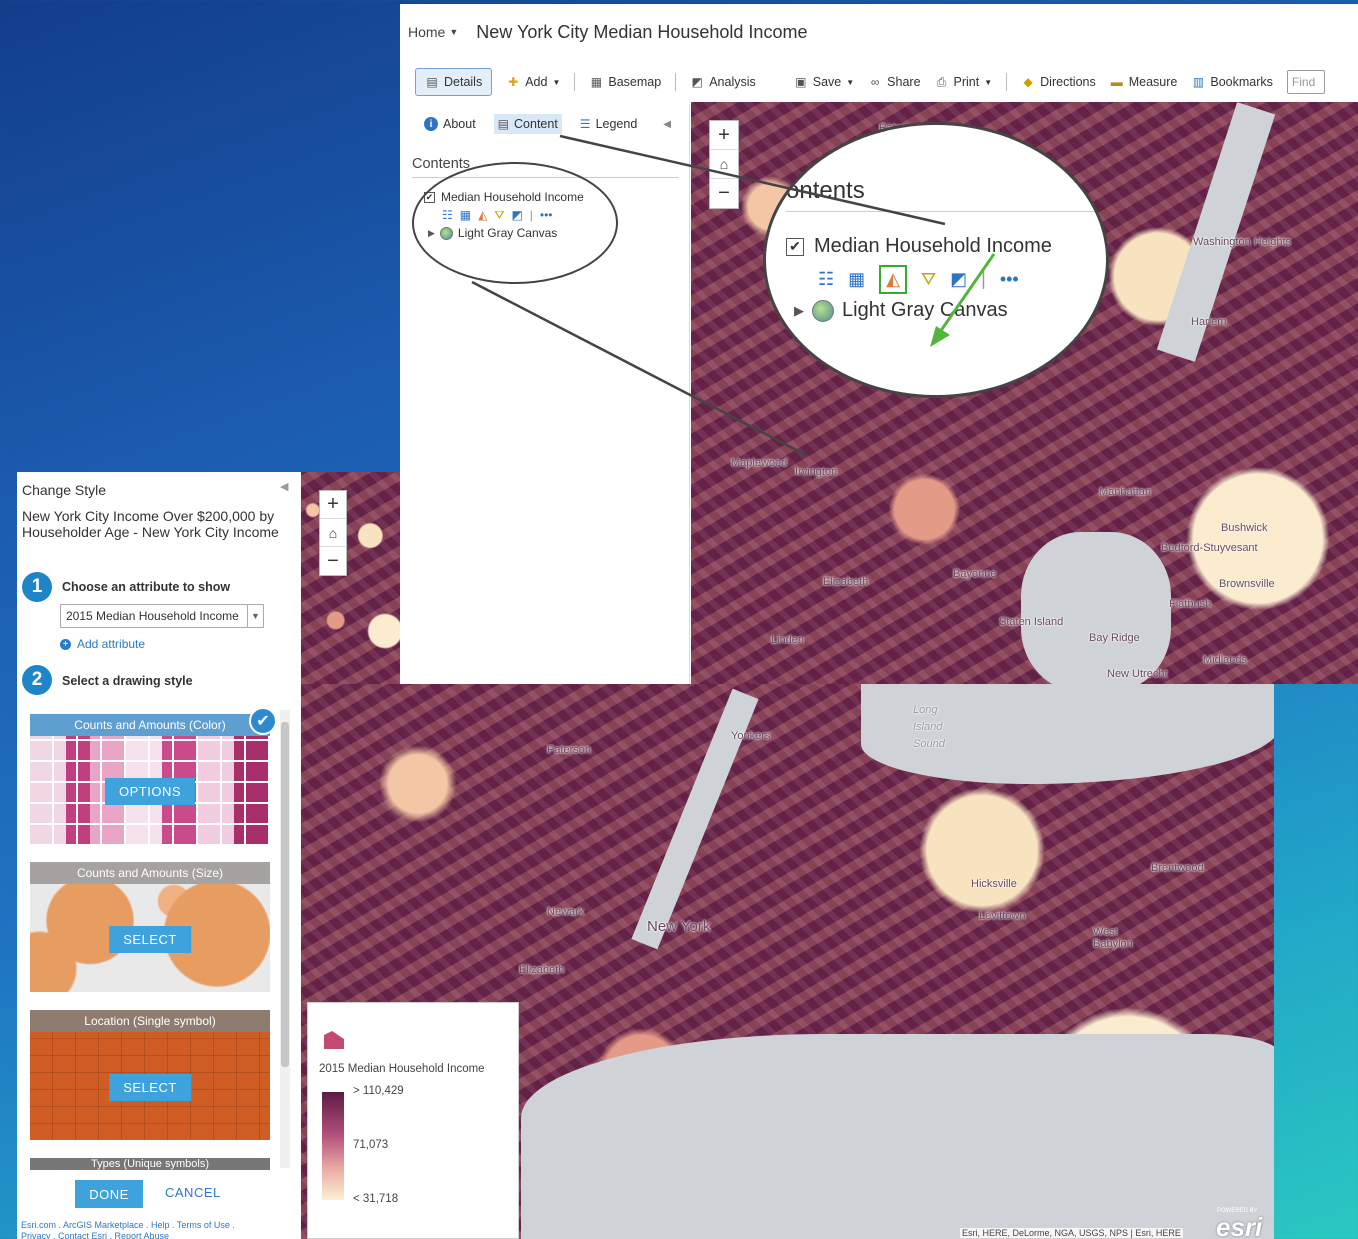 Image resolution: width=1358 pixels, height=1239 pixels. What do you see at coordinates (109, 1194) in the screenshot?
I see `done-button: DONE` at bounding box center [109, 1194].